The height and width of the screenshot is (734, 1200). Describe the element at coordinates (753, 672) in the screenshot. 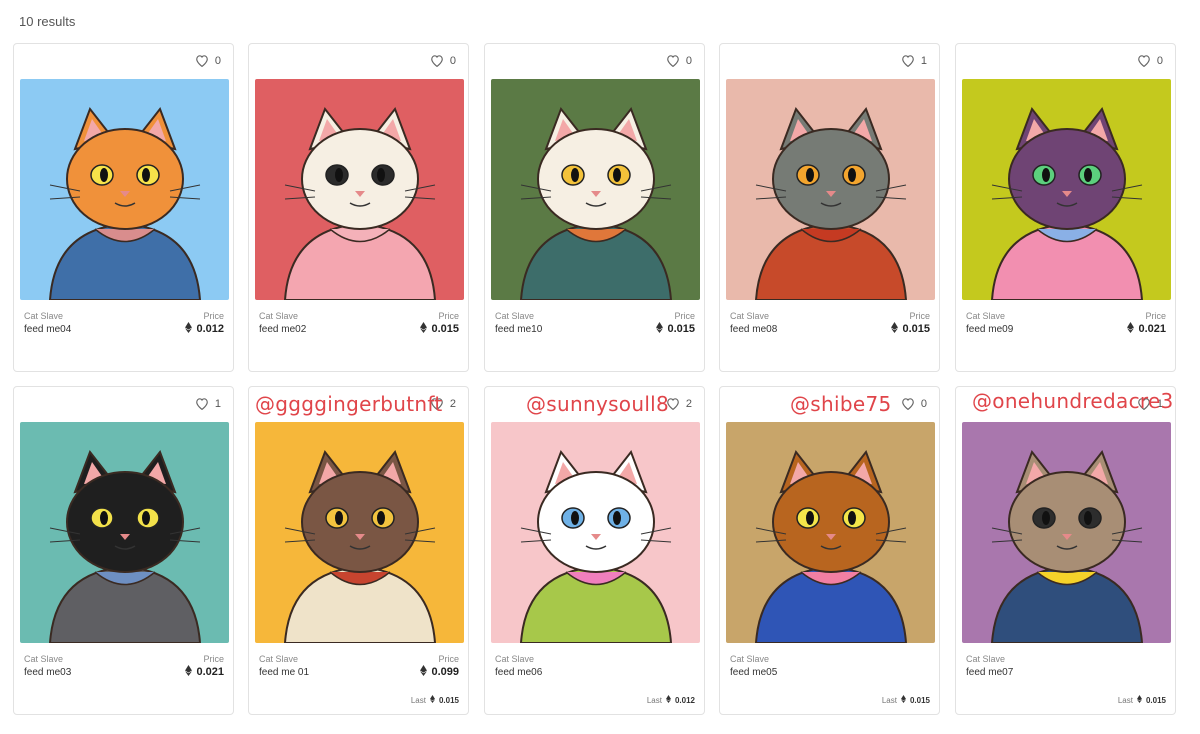

I see `item-name: feed me05` at that location.